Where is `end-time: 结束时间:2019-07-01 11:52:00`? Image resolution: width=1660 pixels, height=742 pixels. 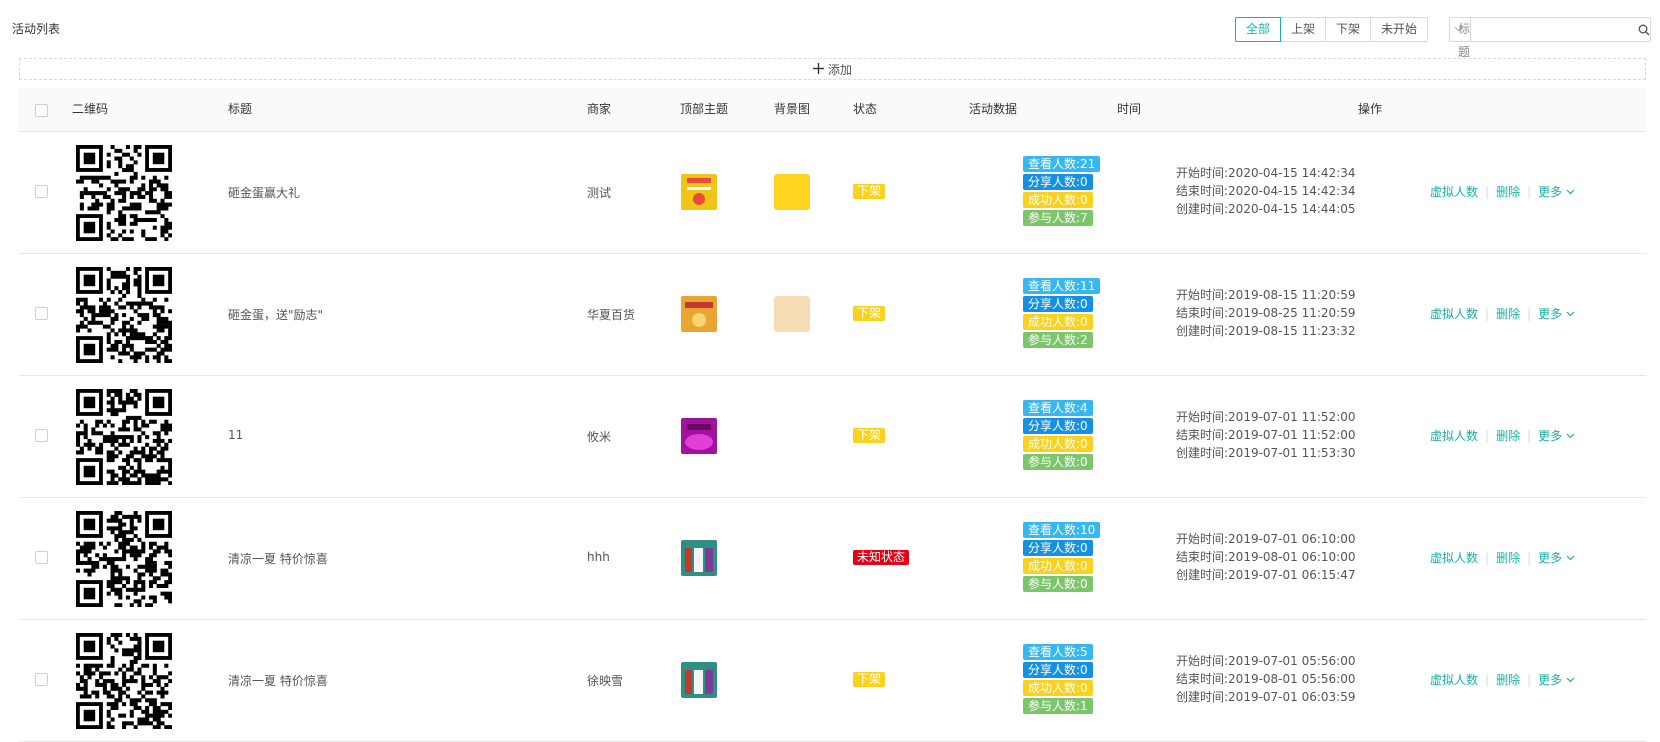 end-time: 结束时间:2019-07-01 11:52:00 is located at coordinates (1266, 435).